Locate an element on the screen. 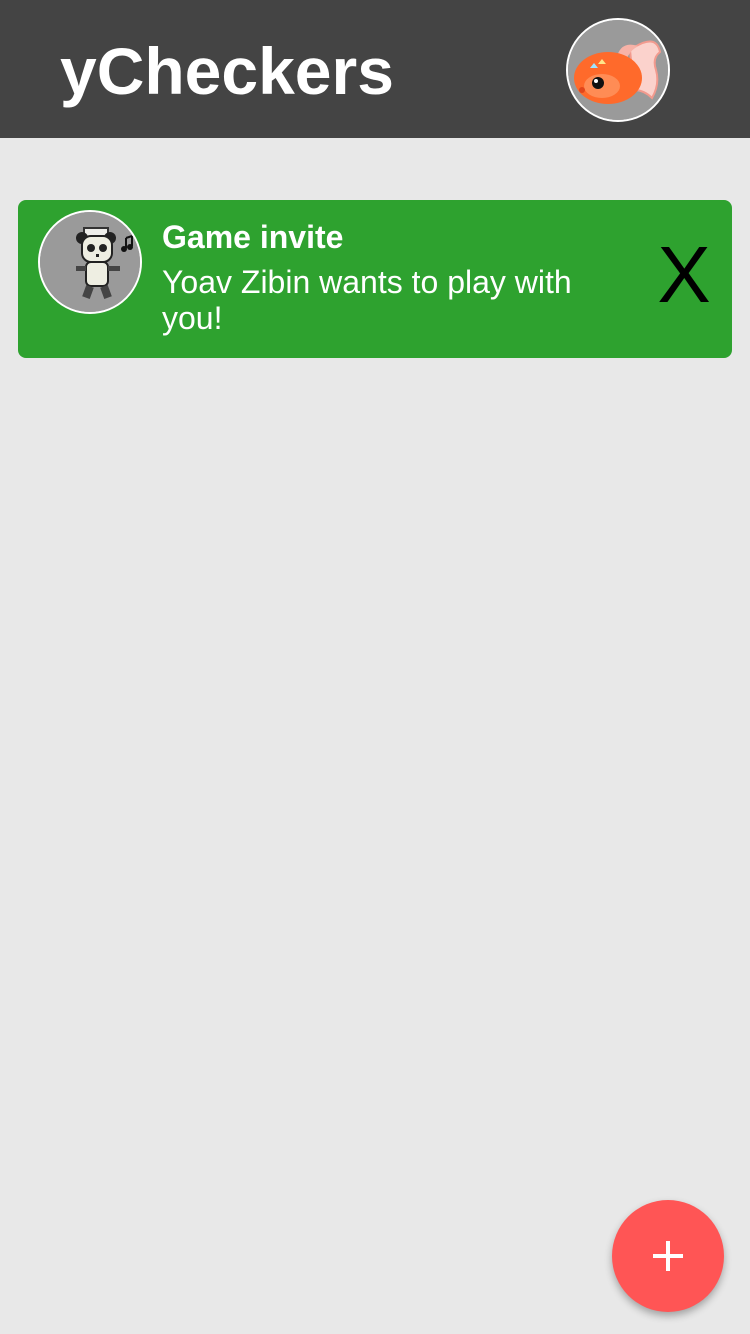 Image resolution: width=750 pixels, height=1334 pixels. goldfish-avatar-icon is located at coordinates (618, 70).